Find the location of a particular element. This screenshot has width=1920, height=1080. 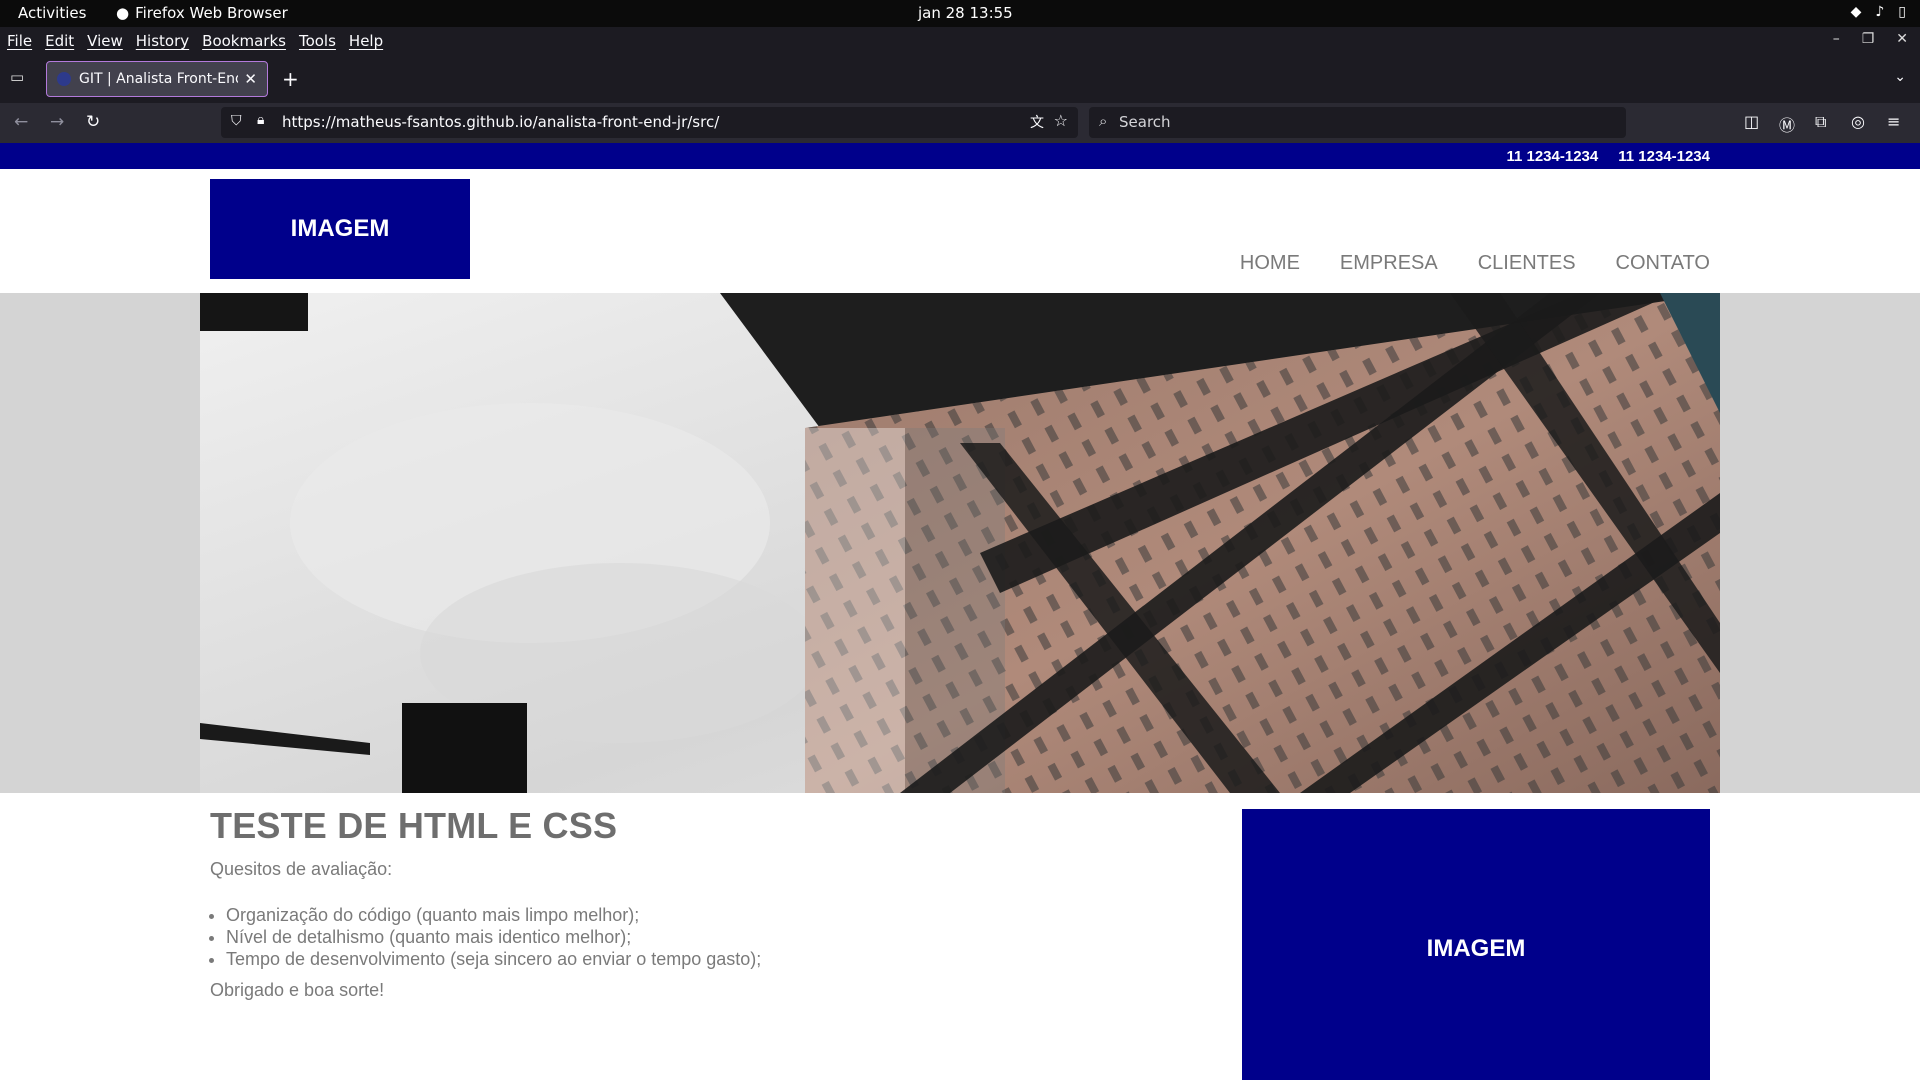

back-icon: ← is located at coordinates (21, 122).